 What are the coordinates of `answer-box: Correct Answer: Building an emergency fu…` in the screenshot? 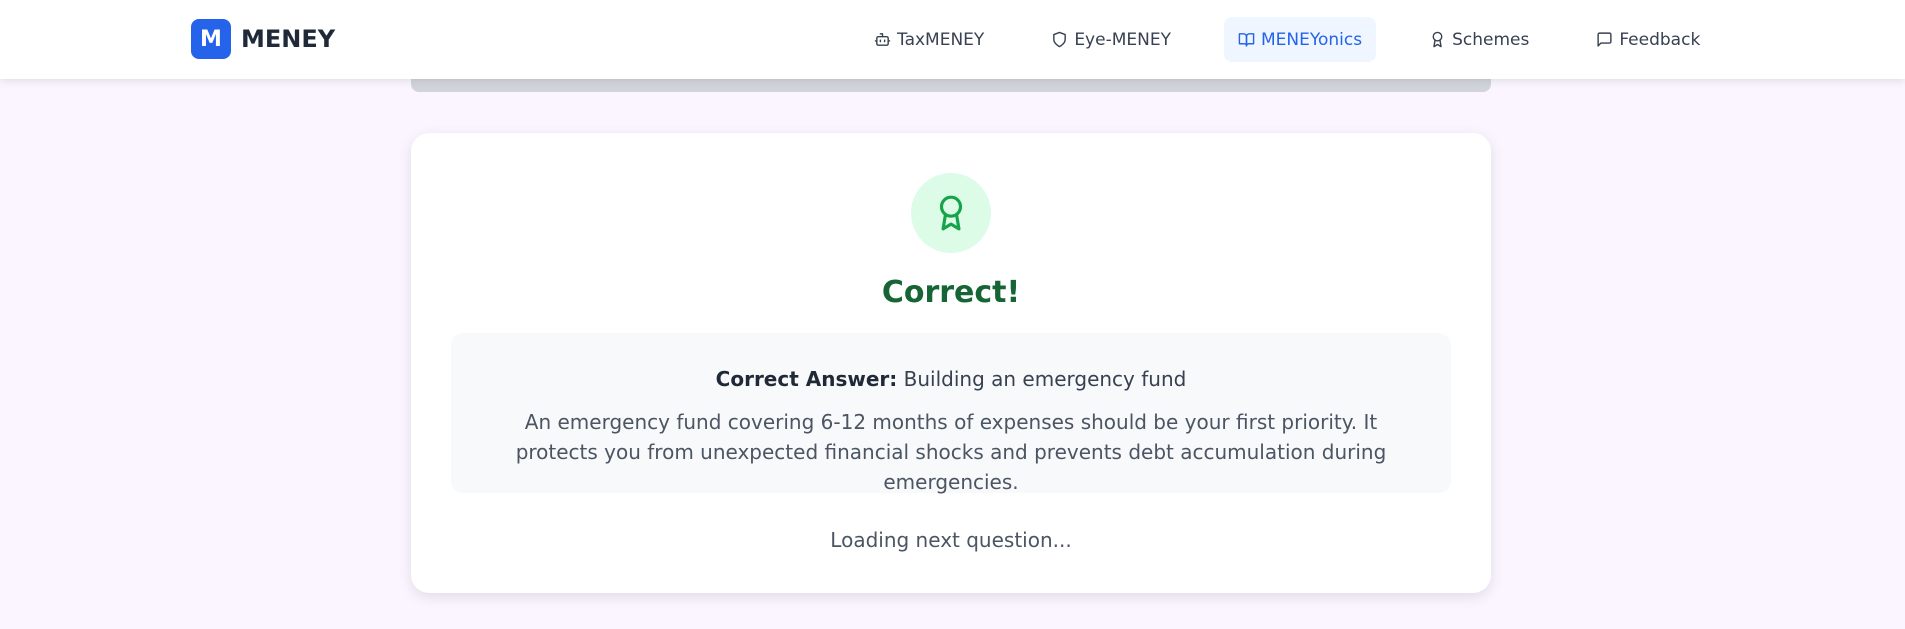 It's located at (951, 413).